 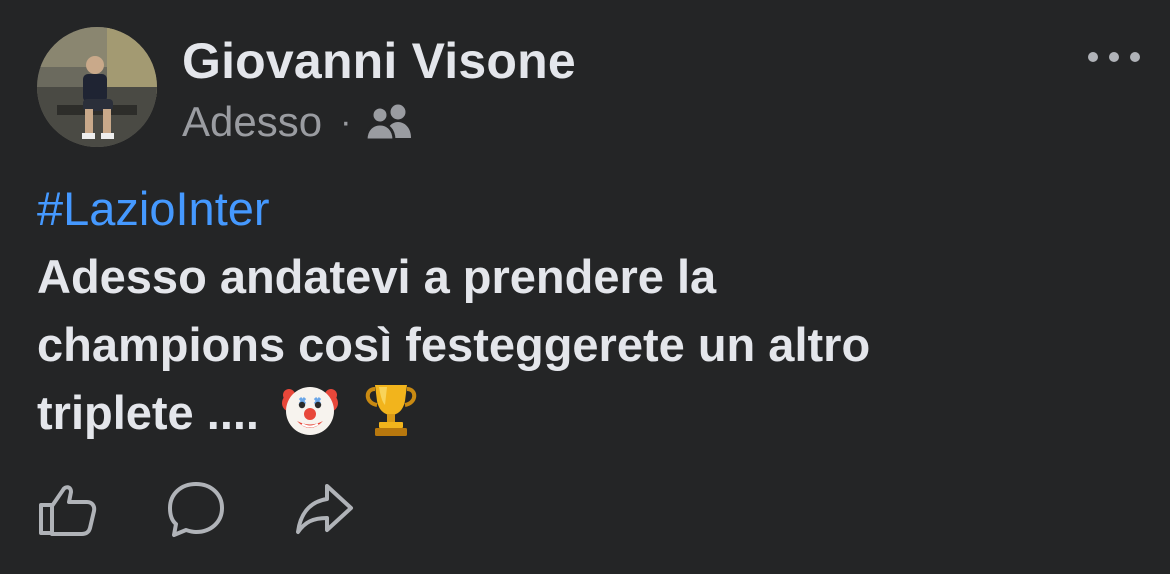 I want to click on share-arrow-icon, so click(x=324, y=509).